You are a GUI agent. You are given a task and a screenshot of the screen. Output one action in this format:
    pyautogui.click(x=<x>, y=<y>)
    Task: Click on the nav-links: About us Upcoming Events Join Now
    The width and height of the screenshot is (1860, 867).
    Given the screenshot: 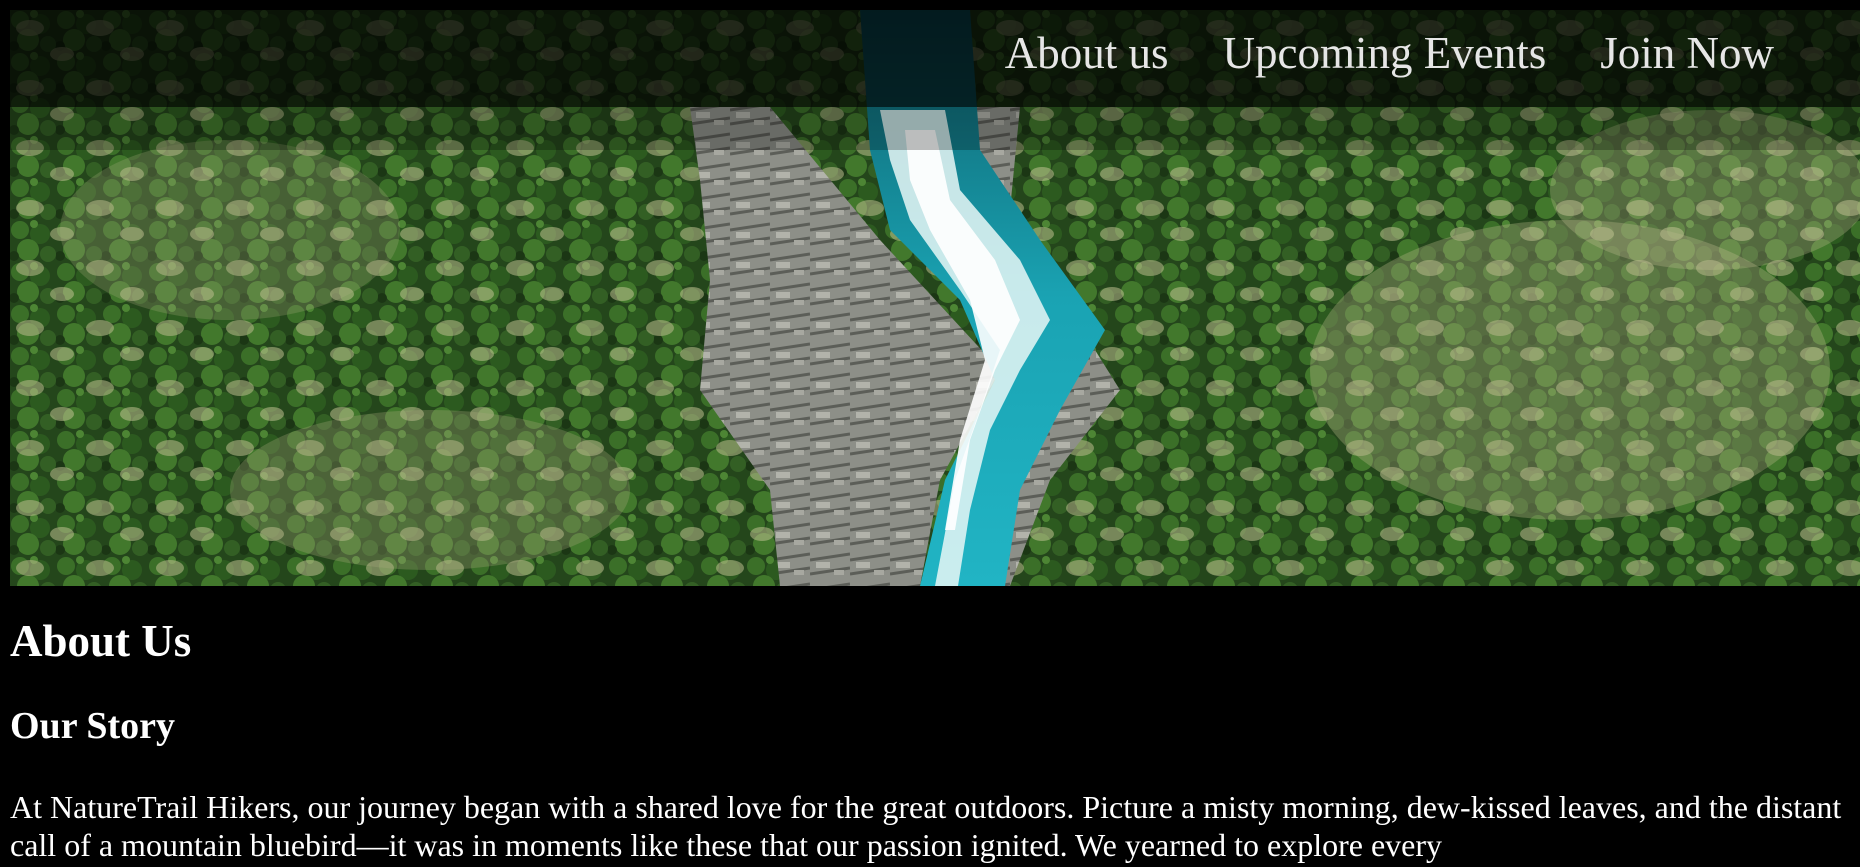 What is the action you would take?
    pyautogui.click(x=1389, y=53)
    